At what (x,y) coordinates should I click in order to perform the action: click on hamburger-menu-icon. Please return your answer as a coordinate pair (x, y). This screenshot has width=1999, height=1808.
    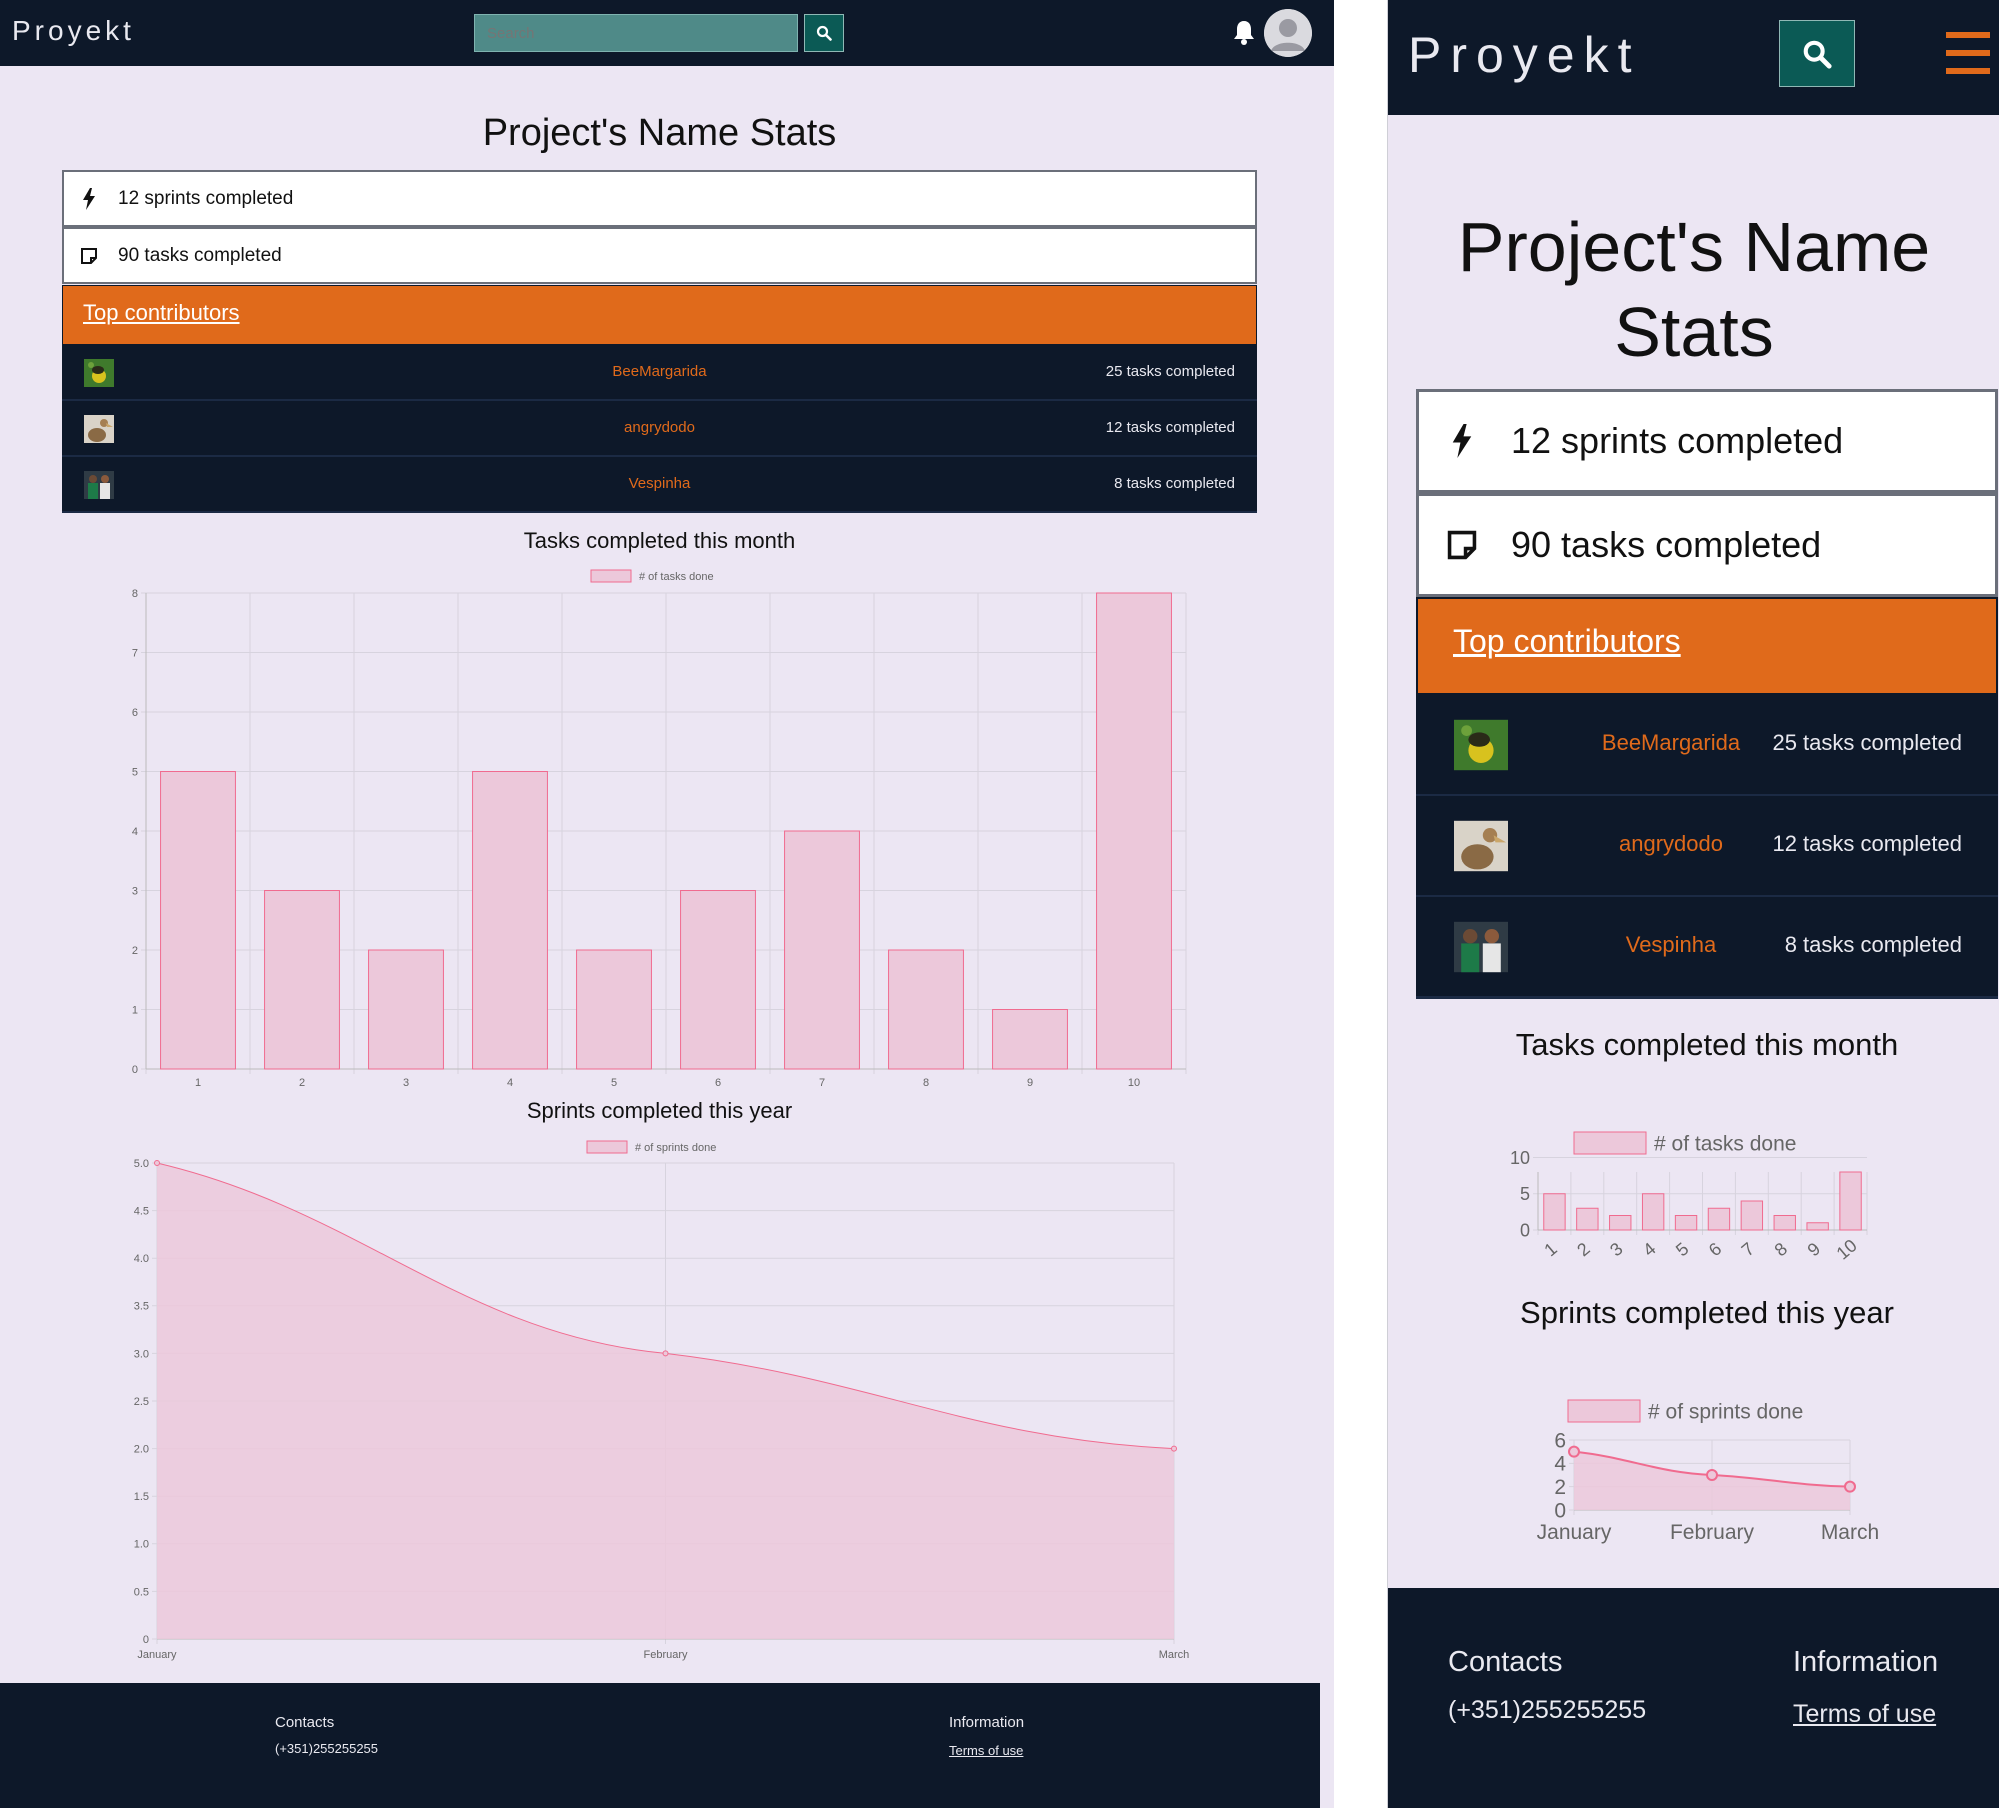
    Looking at the image, I should click on (1968, 59).